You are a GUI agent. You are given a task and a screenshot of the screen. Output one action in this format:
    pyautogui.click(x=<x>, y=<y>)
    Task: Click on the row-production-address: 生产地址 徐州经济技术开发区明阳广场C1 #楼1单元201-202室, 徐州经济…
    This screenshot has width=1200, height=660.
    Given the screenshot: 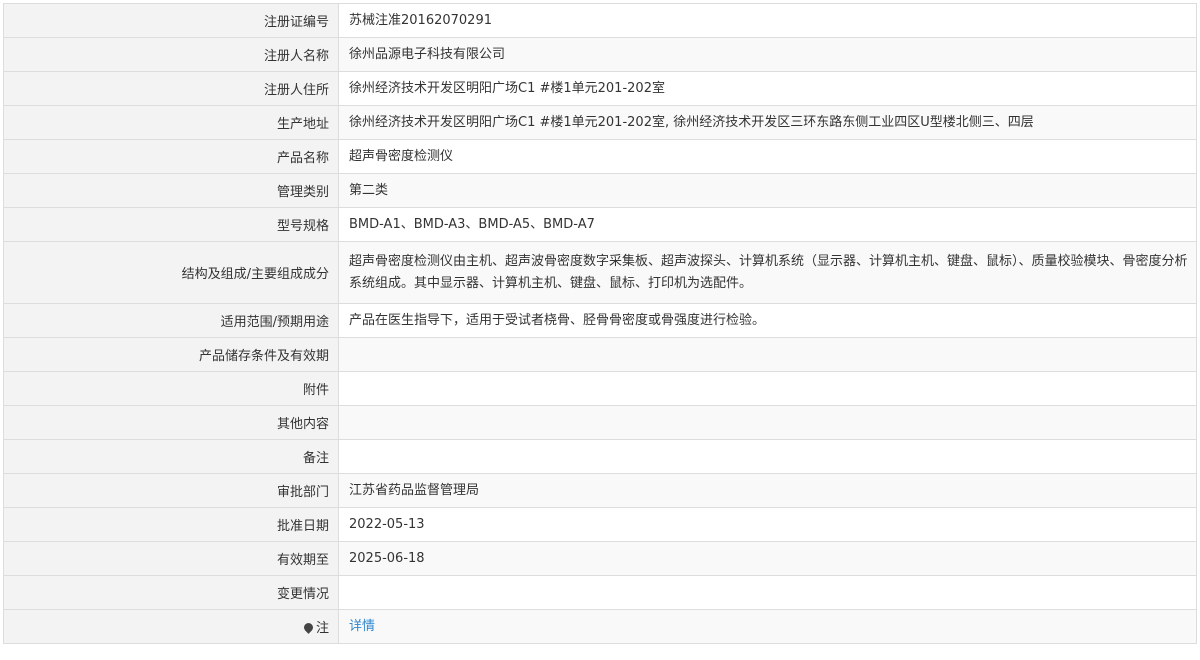 What is the action you would take?
    pyautogui.click(x=600, y=122)
    